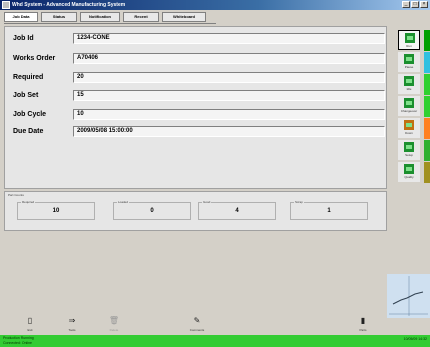  Describe the element at coordinates (409, 67) in the screenshot. I see `state-label: Pause` at that location.